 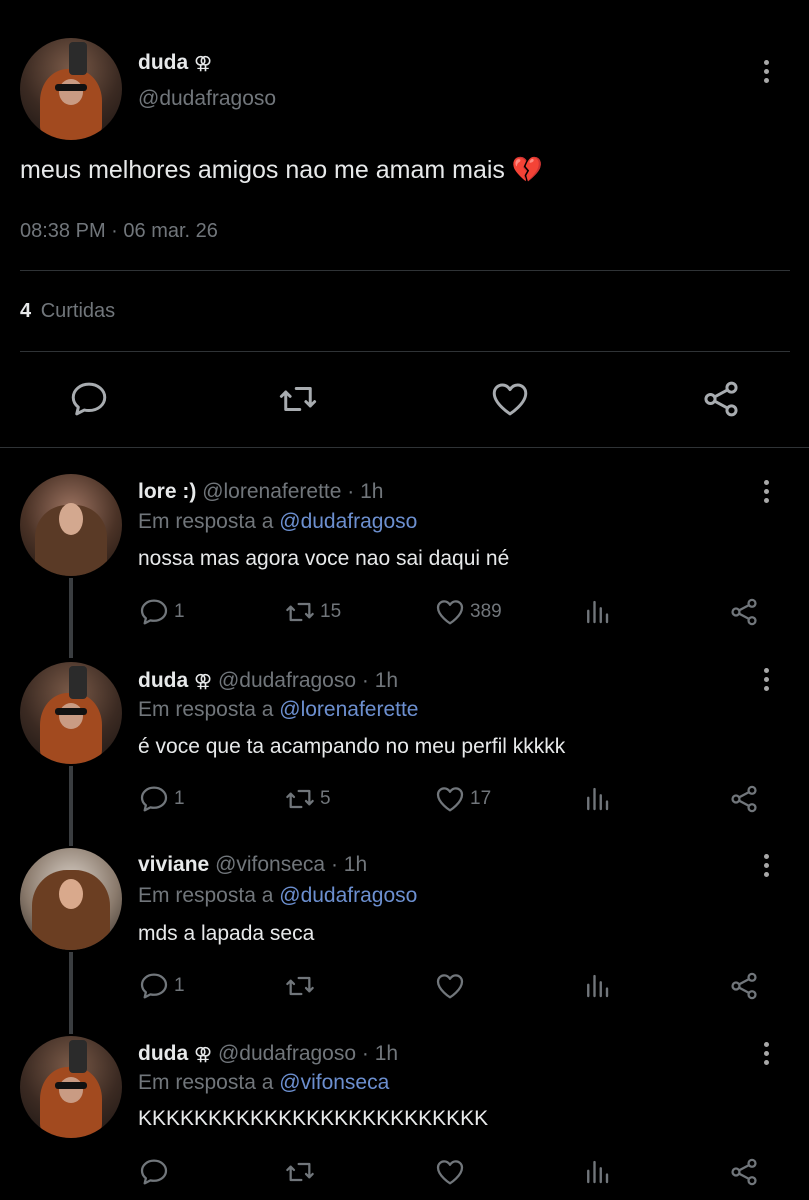 I want to click on retweet-button: 5, so click(x=307, y=799).